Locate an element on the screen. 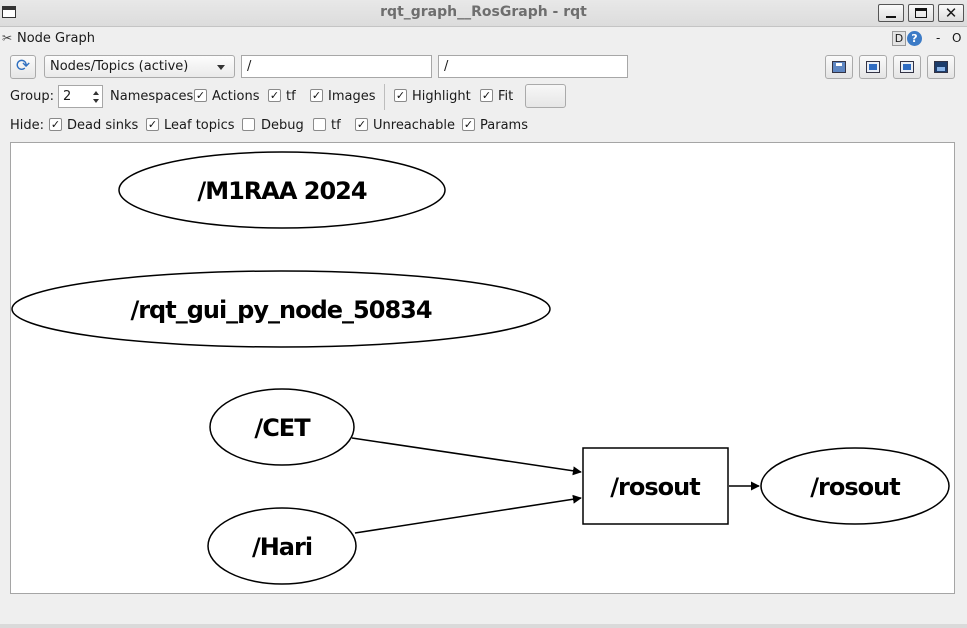 Image resolution: width=967 pixels, height=628 pixels. node-m1raa: /M1RAA 2024 is located at coordinates (282, 190).